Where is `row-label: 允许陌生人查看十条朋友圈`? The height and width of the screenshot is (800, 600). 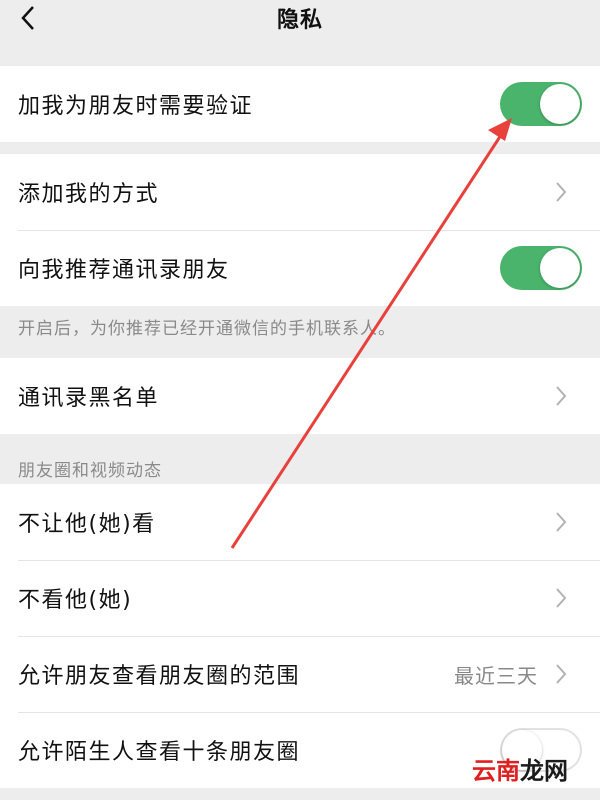
row-label: 允许陌生人查看十条朋友圈 is located at coordinates (159, 752).